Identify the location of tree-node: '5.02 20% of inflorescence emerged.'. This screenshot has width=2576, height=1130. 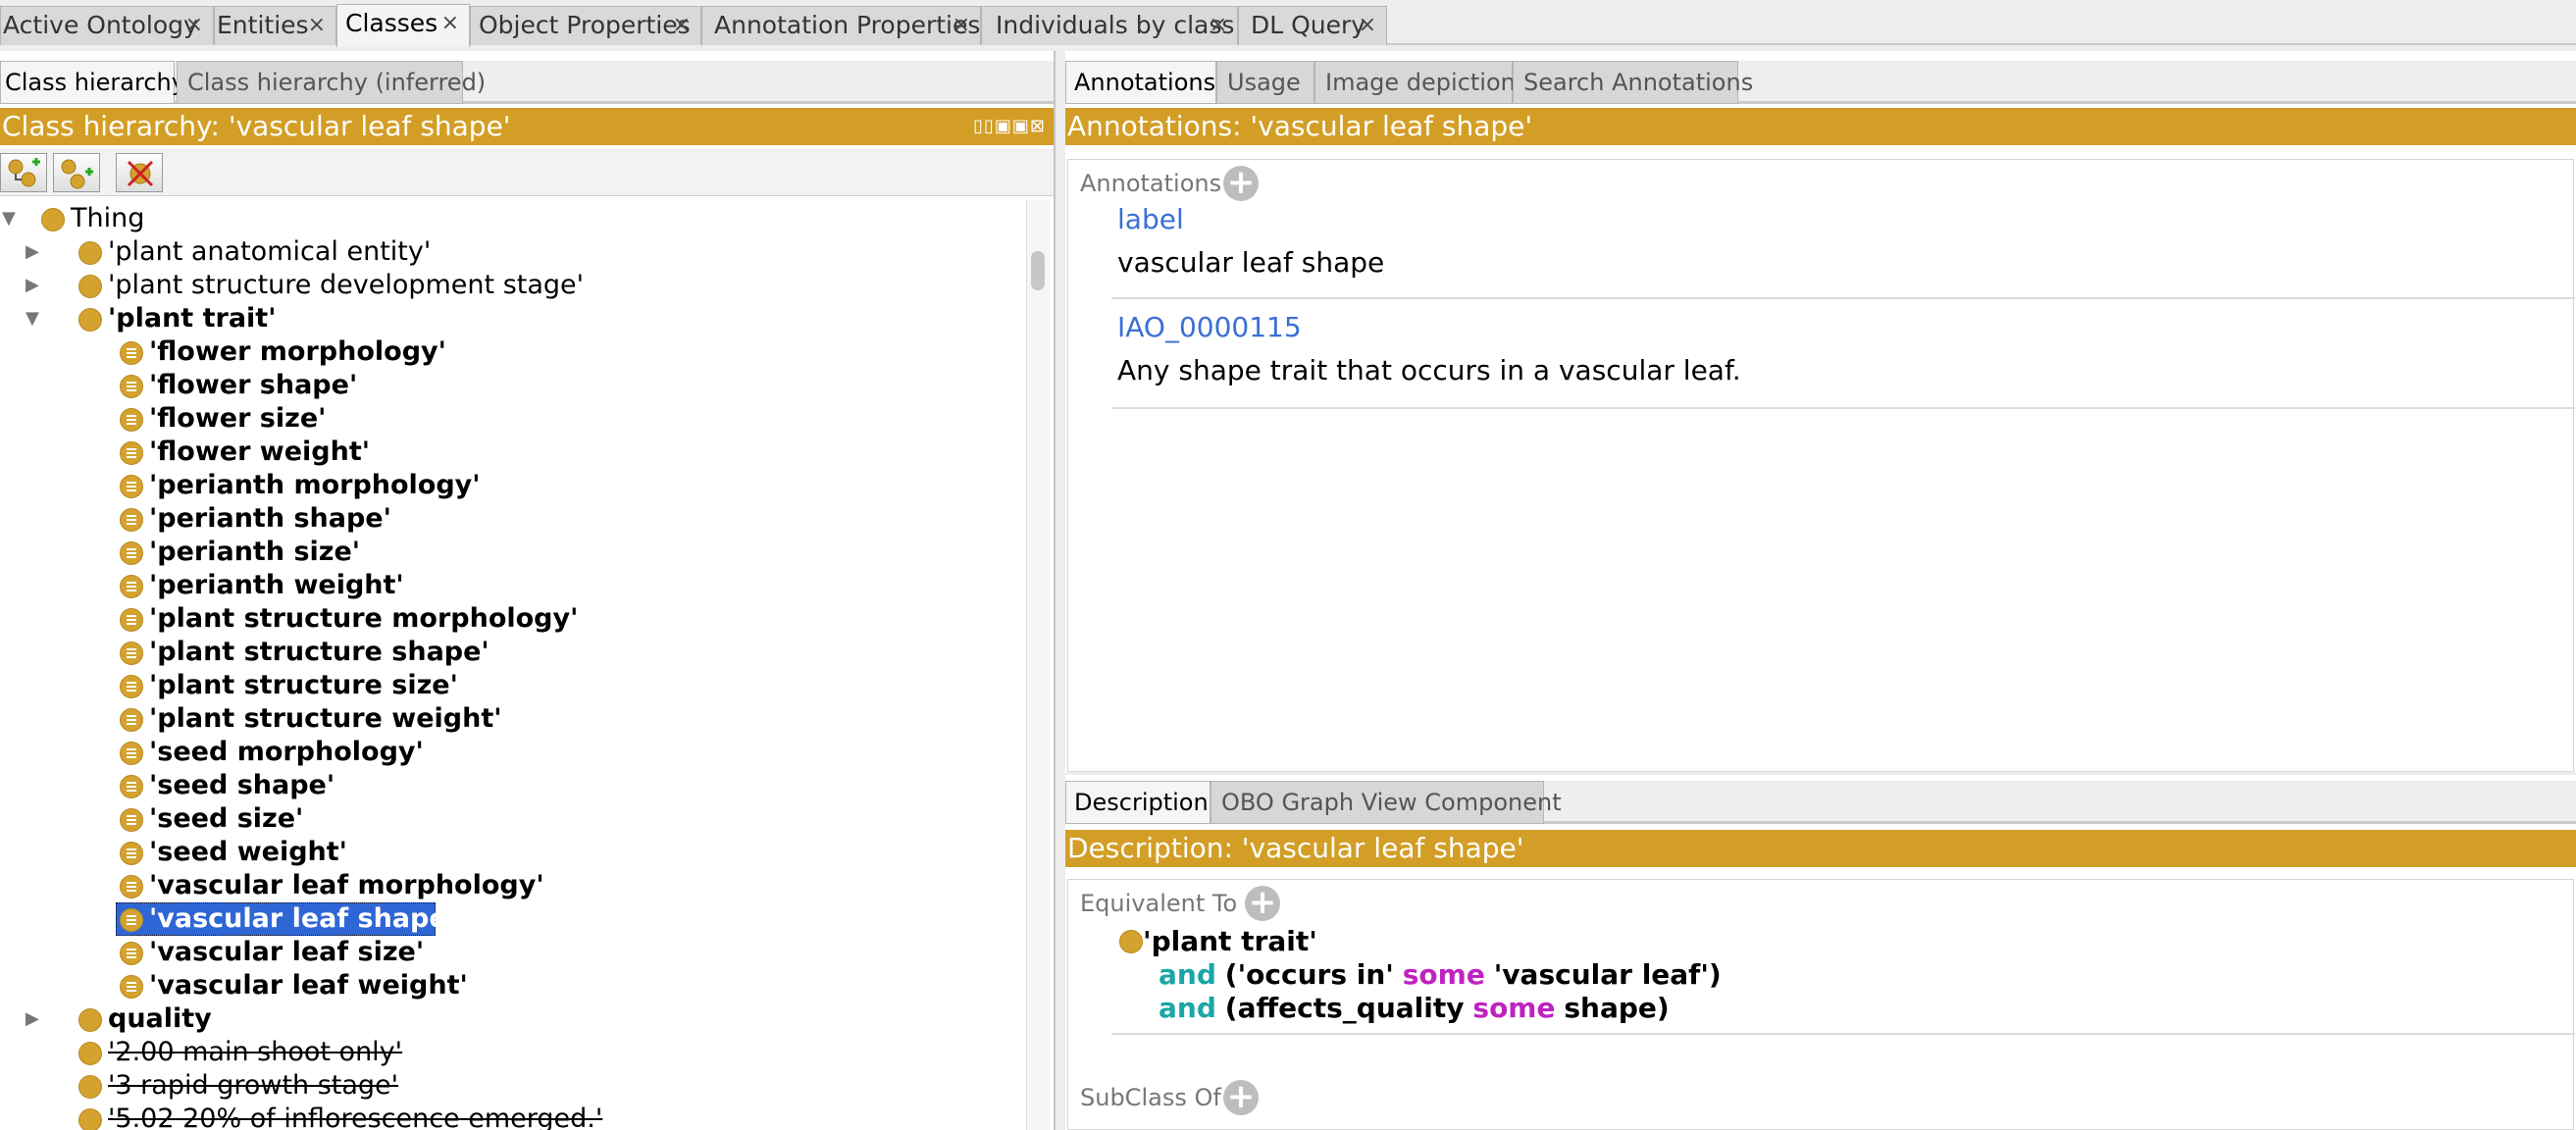
(510, 1116).